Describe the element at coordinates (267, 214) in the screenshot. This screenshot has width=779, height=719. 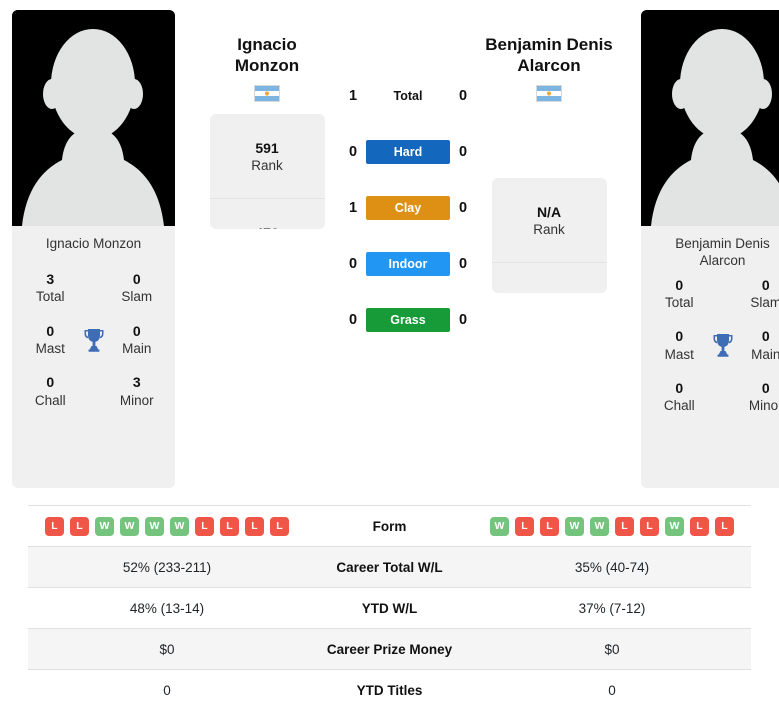
I see `left-stat-high: 476 High` at that location.